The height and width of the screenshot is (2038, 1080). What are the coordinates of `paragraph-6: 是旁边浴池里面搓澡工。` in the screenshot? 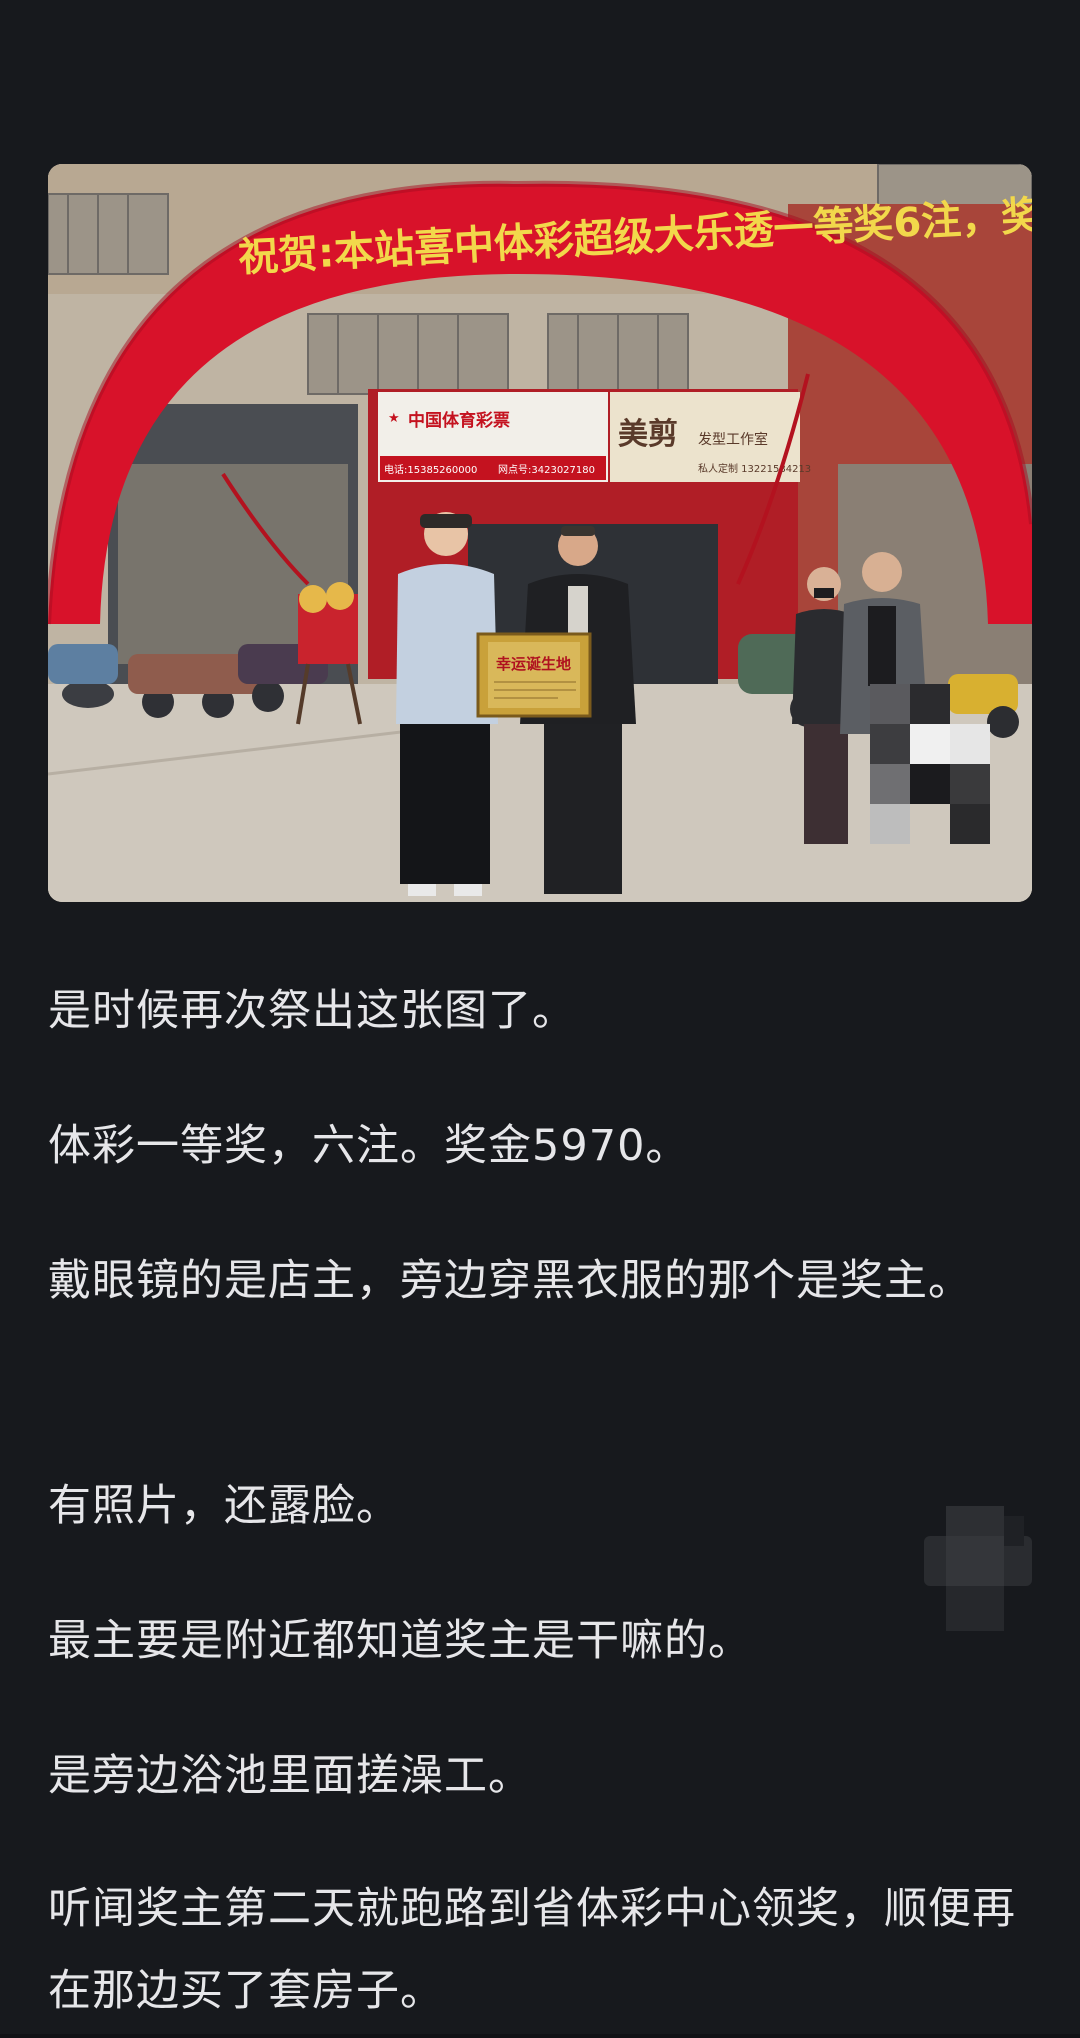 It's located at (290, 1776).